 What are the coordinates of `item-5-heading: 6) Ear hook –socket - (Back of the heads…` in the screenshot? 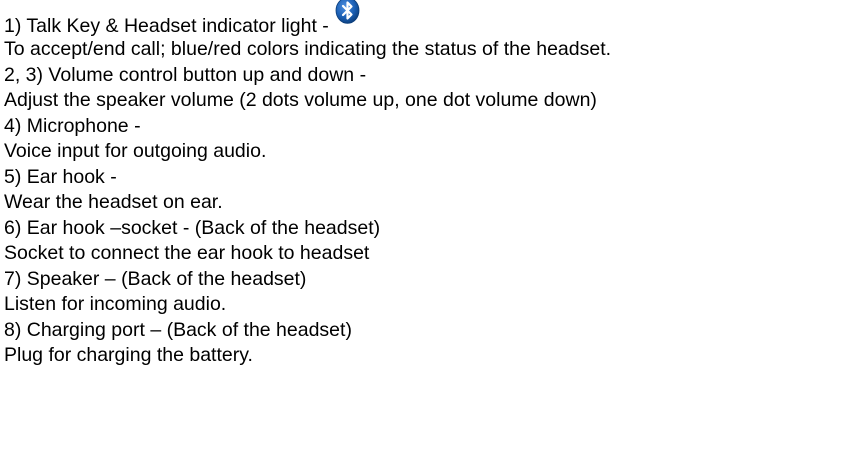 It's located at (192, 227).